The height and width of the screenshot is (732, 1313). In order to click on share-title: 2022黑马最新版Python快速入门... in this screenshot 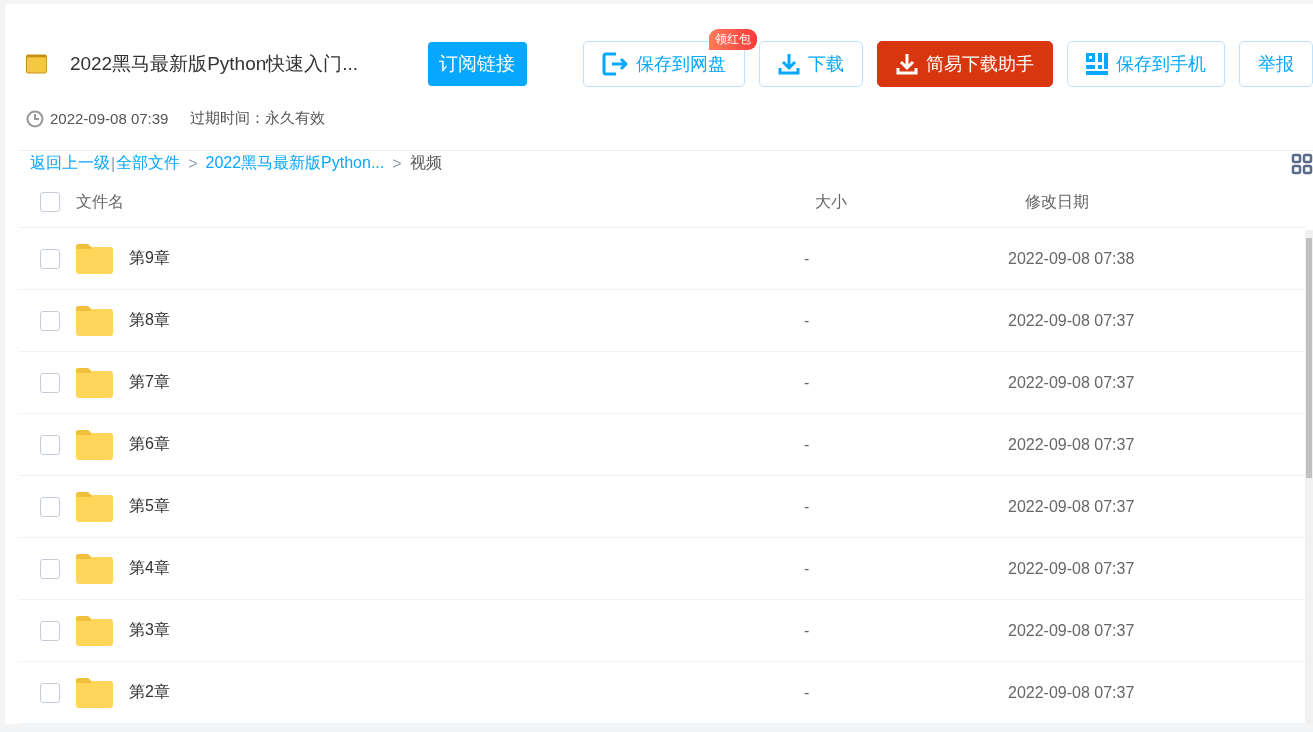, I will do `click(214, 64)`.